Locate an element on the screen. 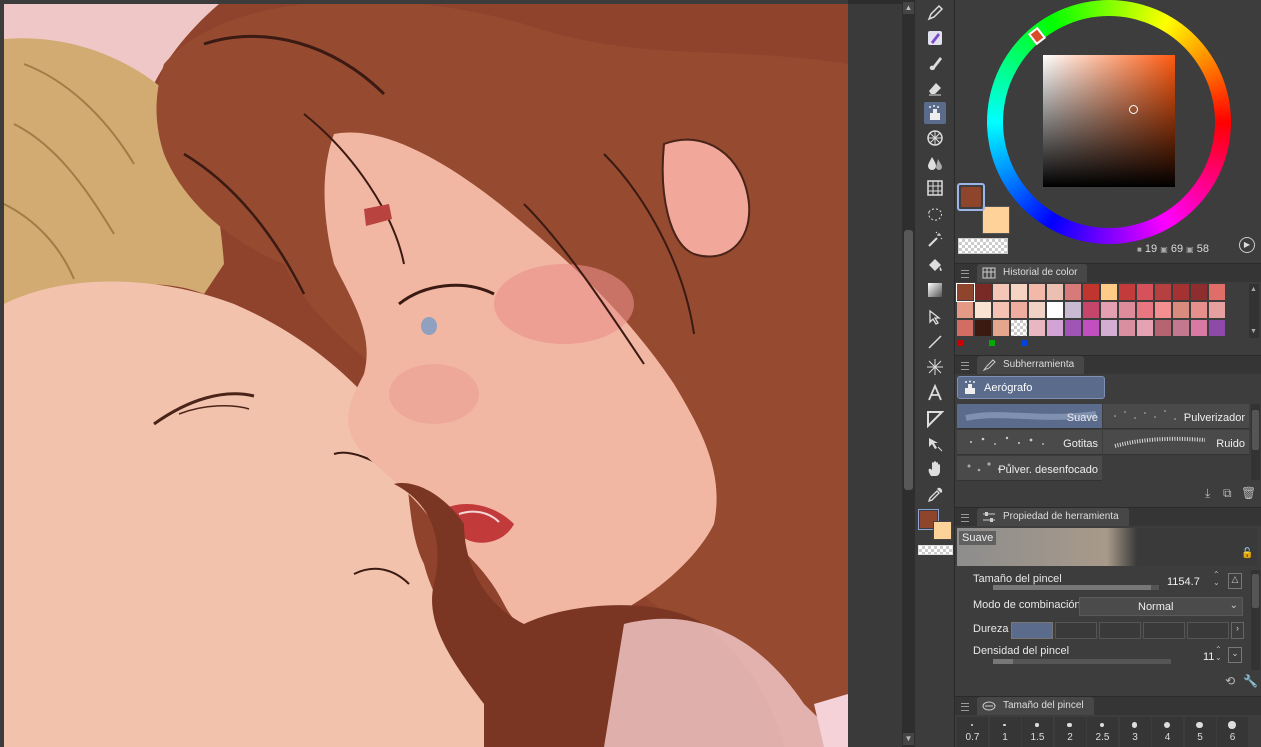 This screenshot has width=1261, height=747. brush-size-stepper: ⌃ ⌄ is located at coordinates (1216, 579).